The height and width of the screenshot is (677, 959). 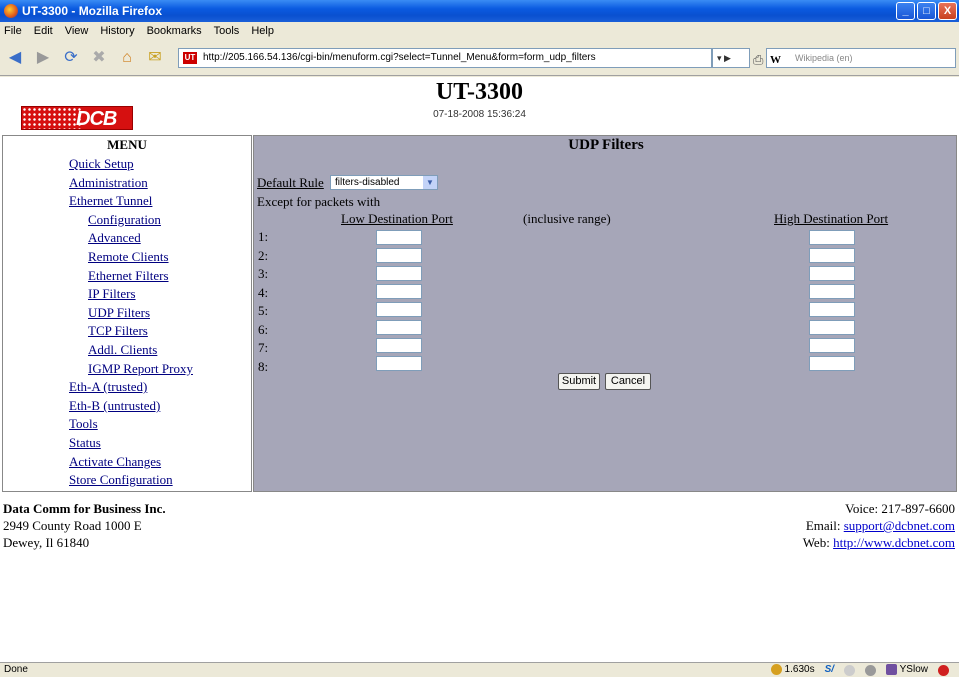 What do you see at coordinates (99, 58) in the screenshot?
I see `stop-icon: ✖` at bounding box center [99, 58].